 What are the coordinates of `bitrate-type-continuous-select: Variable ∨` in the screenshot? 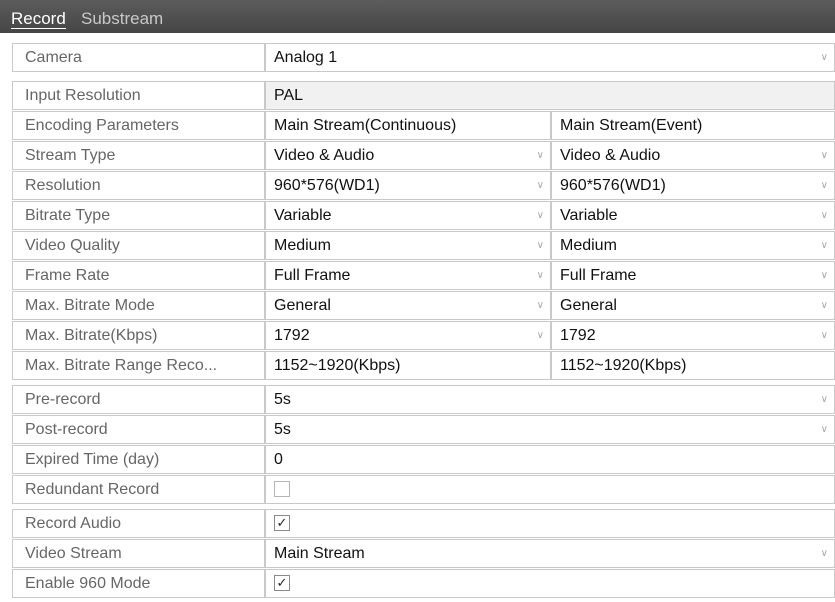 It's located at (408, 215).